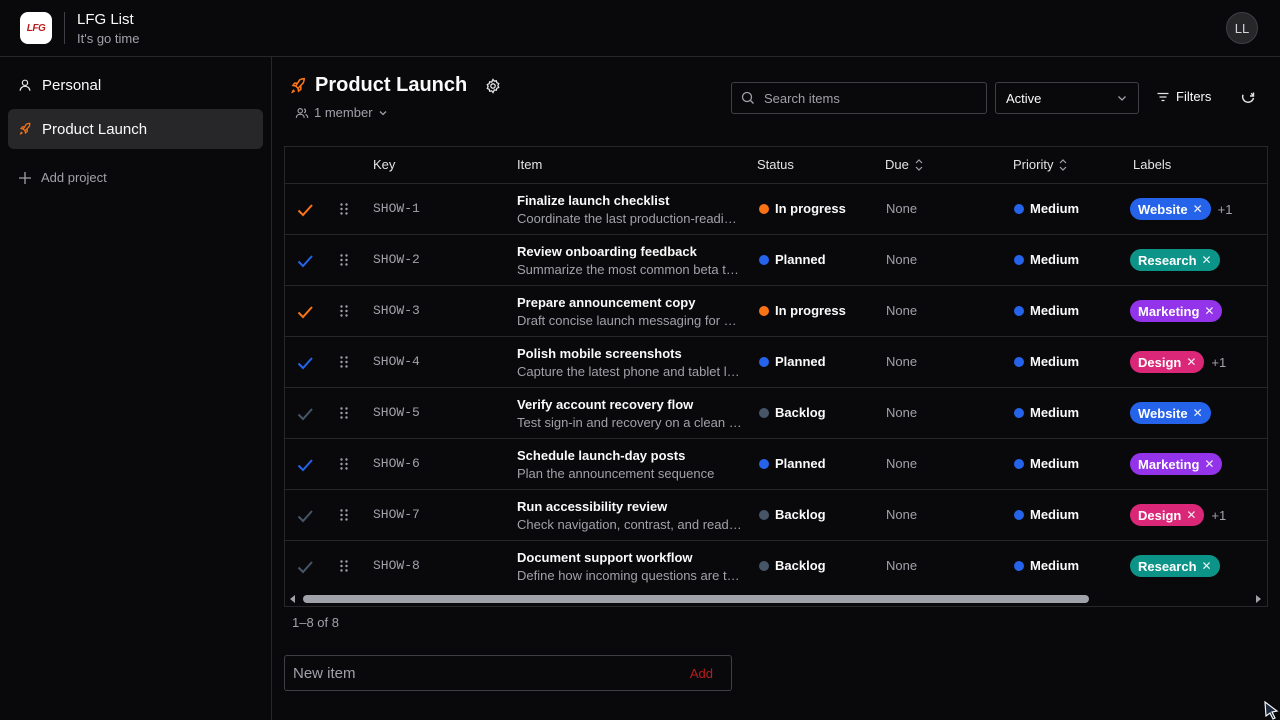 The width and height of the screenshot is (1280, 720). I want to click on new-item-input, so click(473, 673).